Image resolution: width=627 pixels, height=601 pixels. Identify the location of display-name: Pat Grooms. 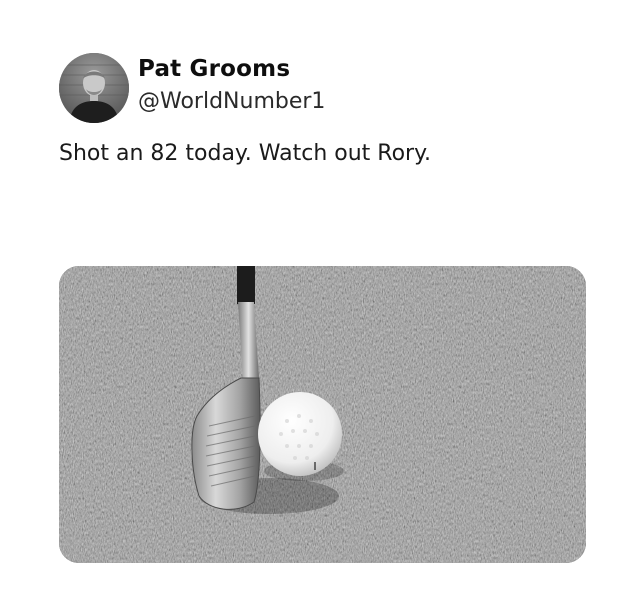
(214, 69).